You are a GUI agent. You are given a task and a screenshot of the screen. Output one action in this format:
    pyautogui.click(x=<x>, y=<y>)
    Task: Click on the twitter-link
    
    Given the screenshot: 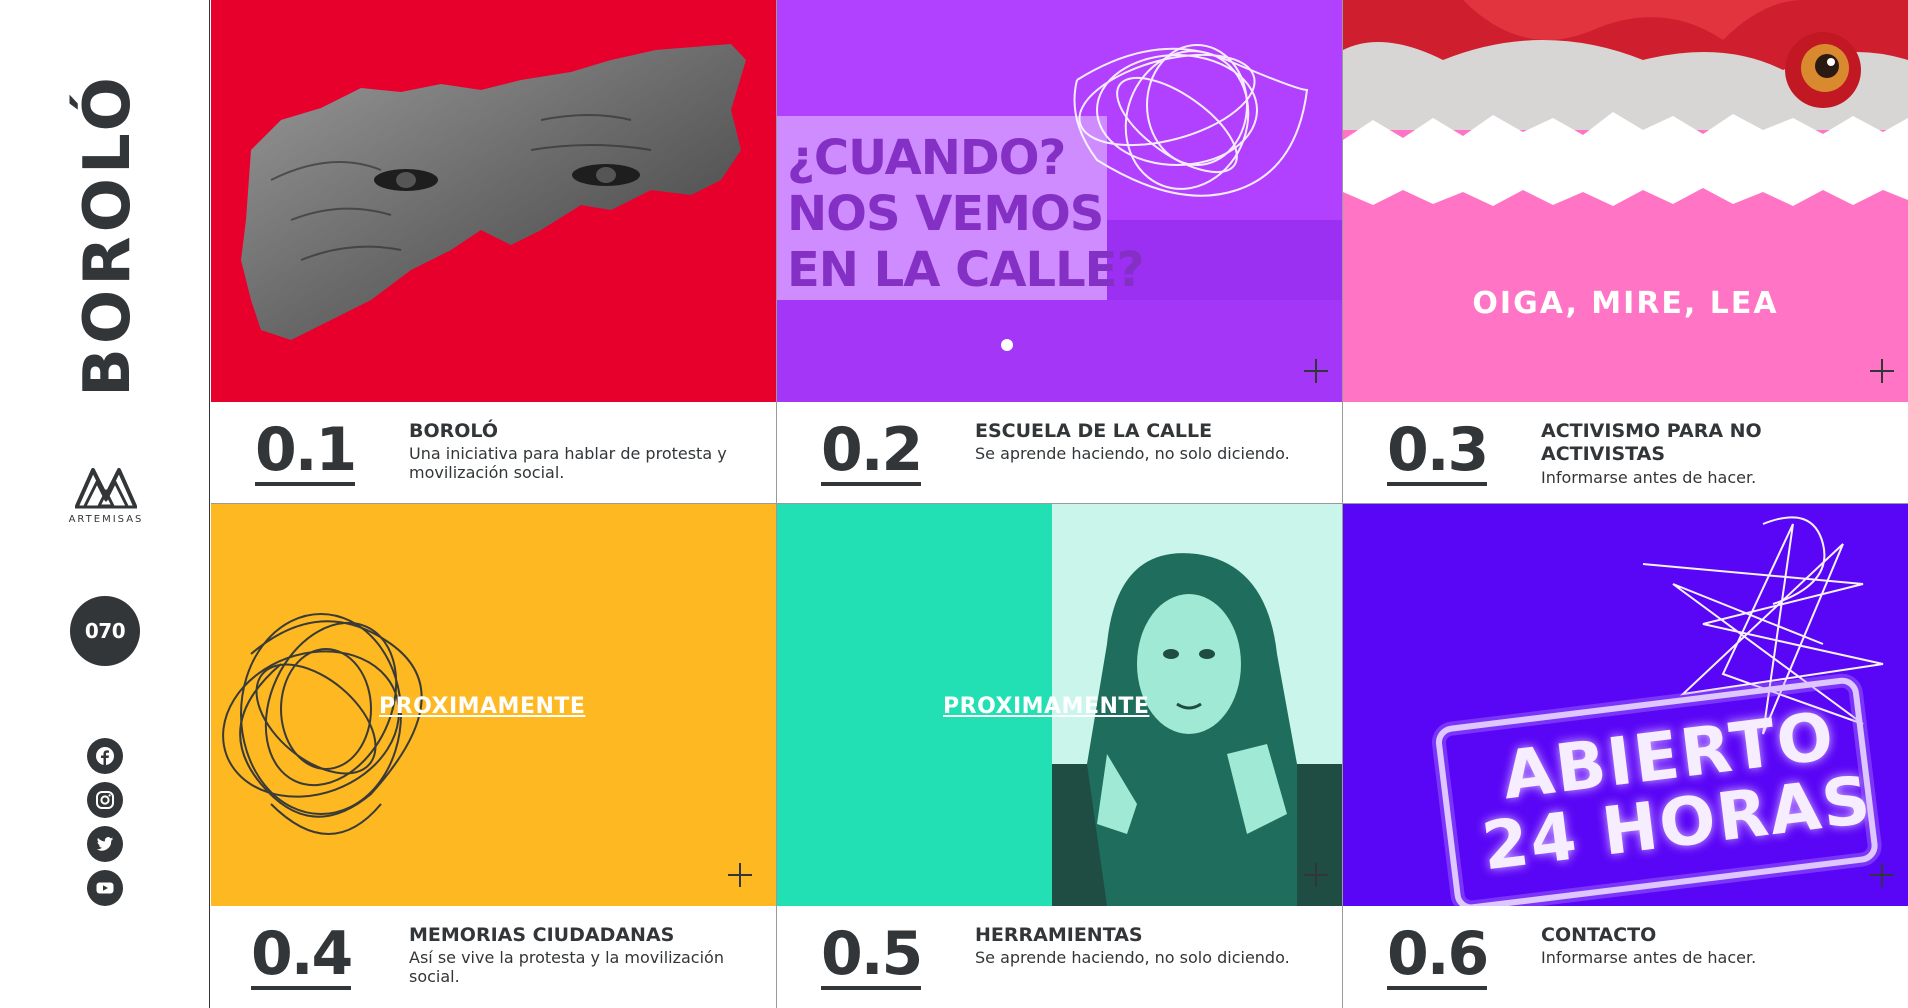 What is the action you would take?
    pyautogui.click(x=105, y=844)
    